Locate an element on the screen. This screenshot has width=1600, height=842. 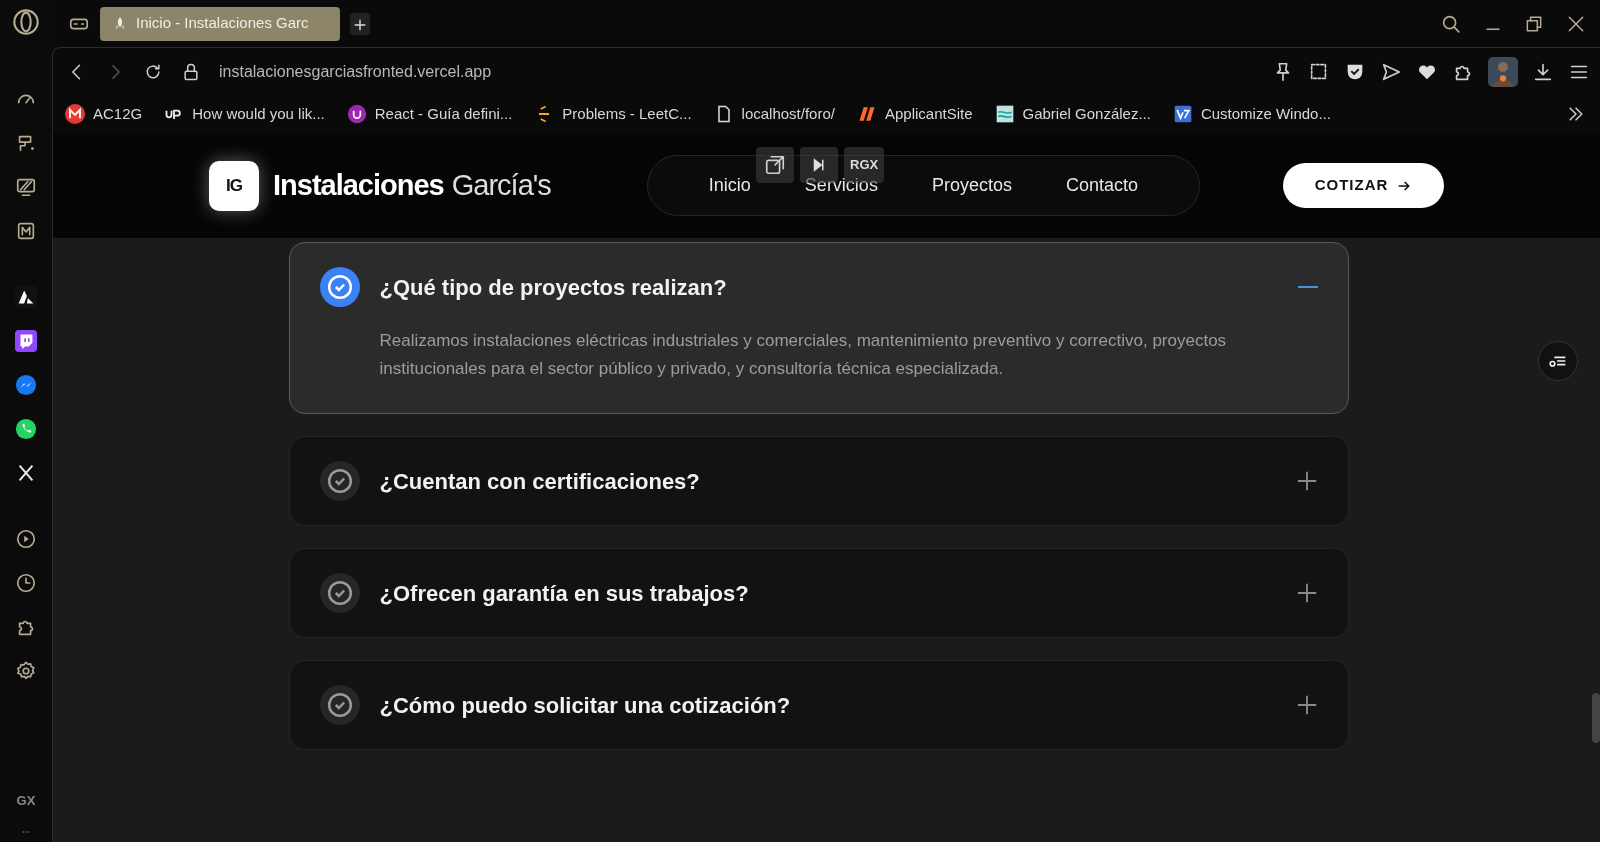
new-tab-button is located at coordinates (360, 23).